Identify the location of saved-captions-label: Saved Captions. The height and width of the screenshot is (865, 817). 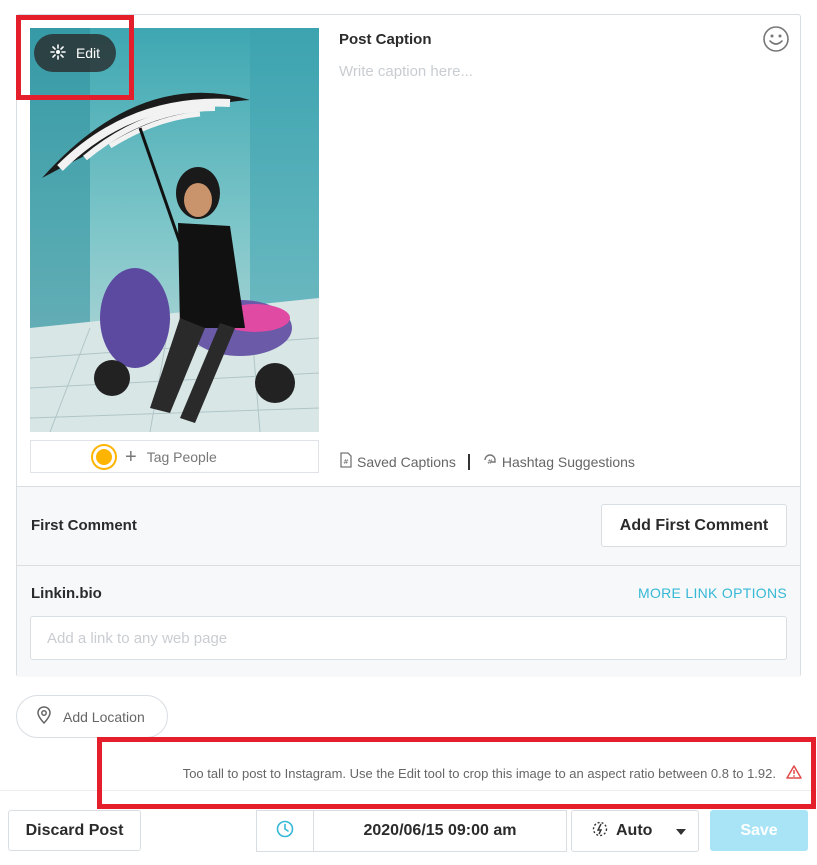
(406, 461).